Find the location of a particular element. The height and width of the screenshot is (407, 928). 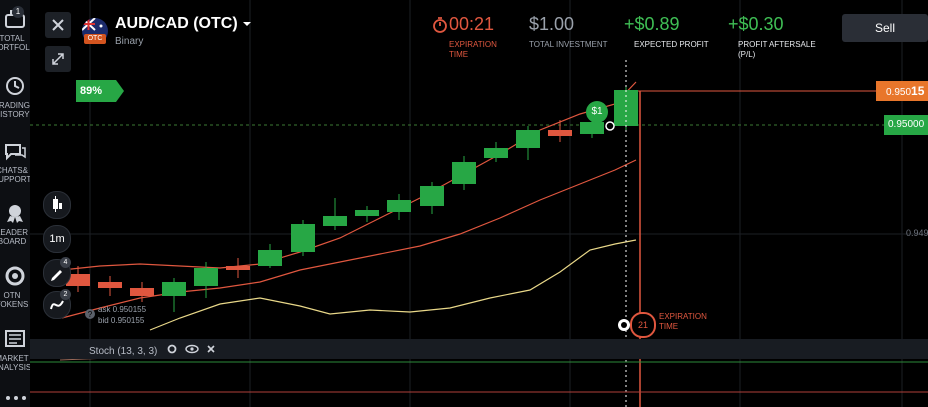

collapse-icon is located at coordinates (58, 59).